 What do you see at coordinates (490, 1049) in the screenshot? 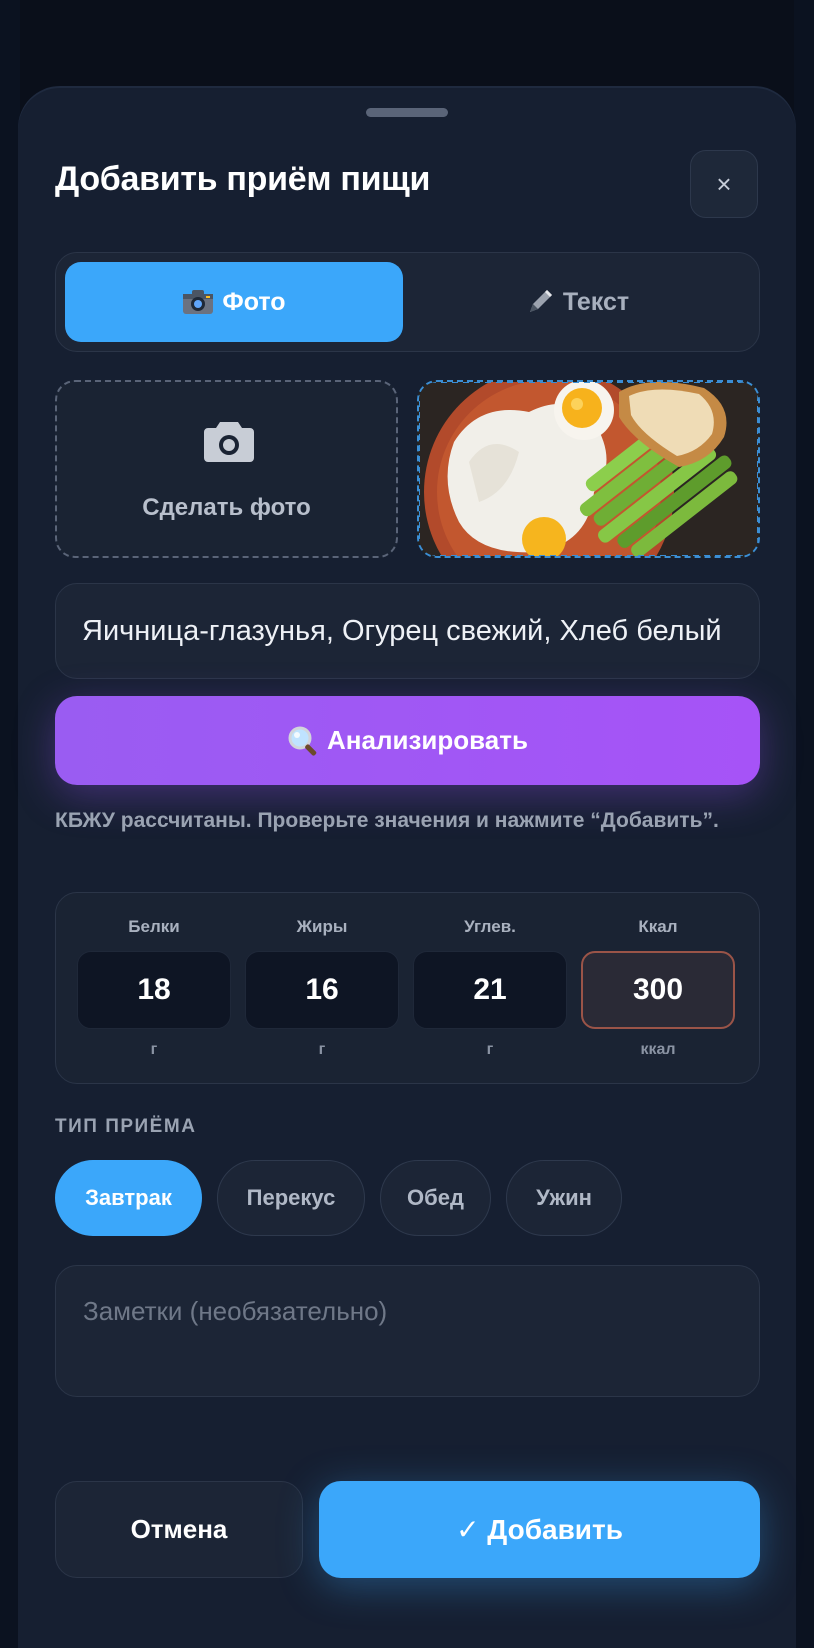
I see `macro-carbs-unit: г` at bounding box center [490, 1049].